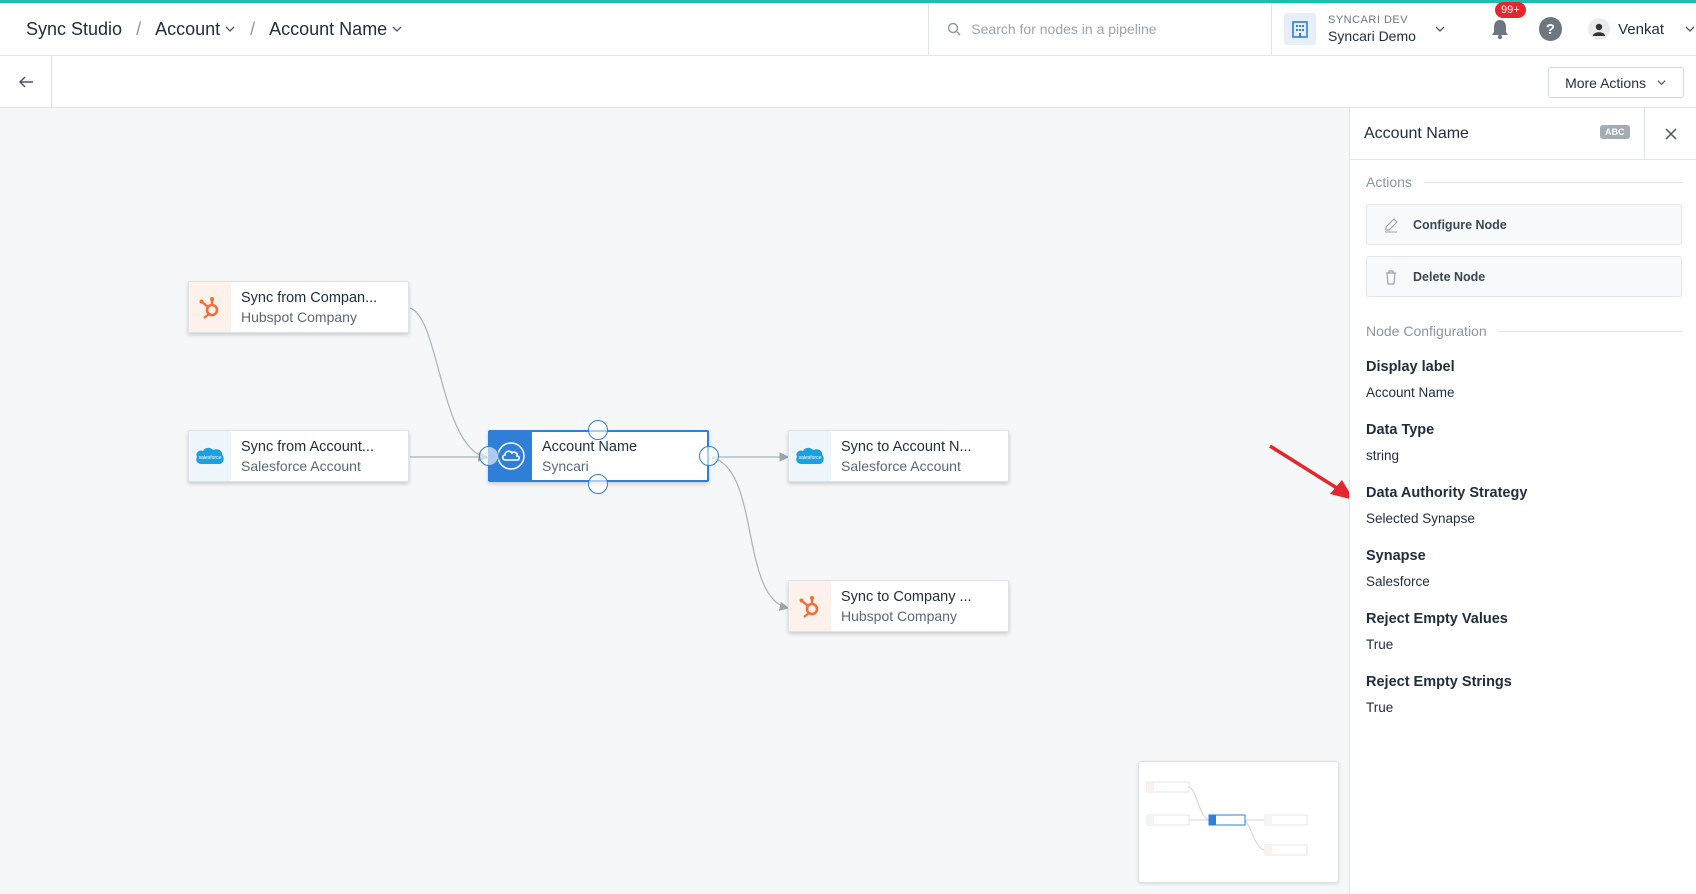 The width and height of the screenshot is (1696, 894). Describe the element at coordinates (1396, 556) in the screenshot. I see `field-label: Synapse` at that location.